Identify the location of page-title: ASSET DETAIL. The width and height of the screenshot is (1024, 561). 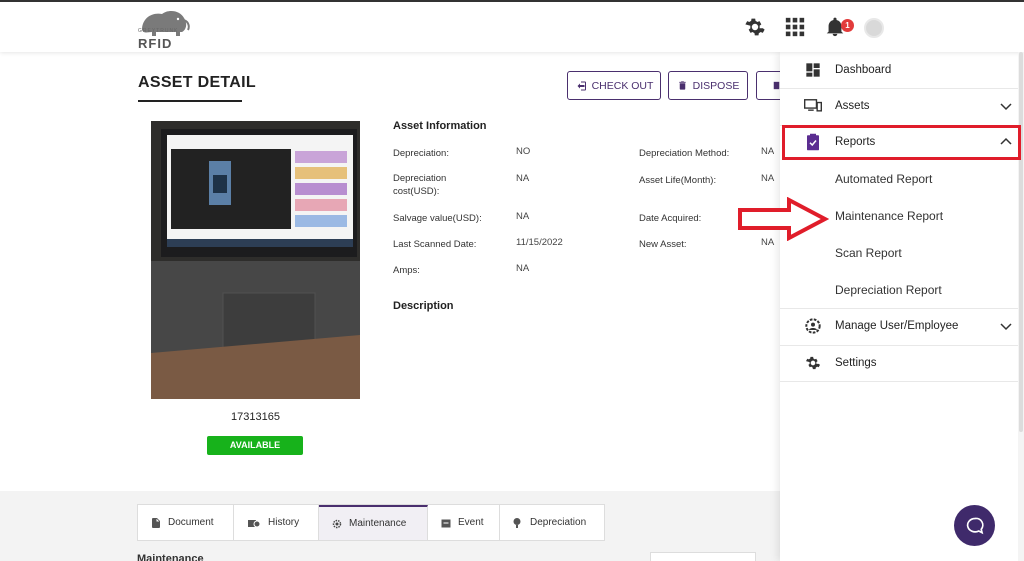
(197, 82).